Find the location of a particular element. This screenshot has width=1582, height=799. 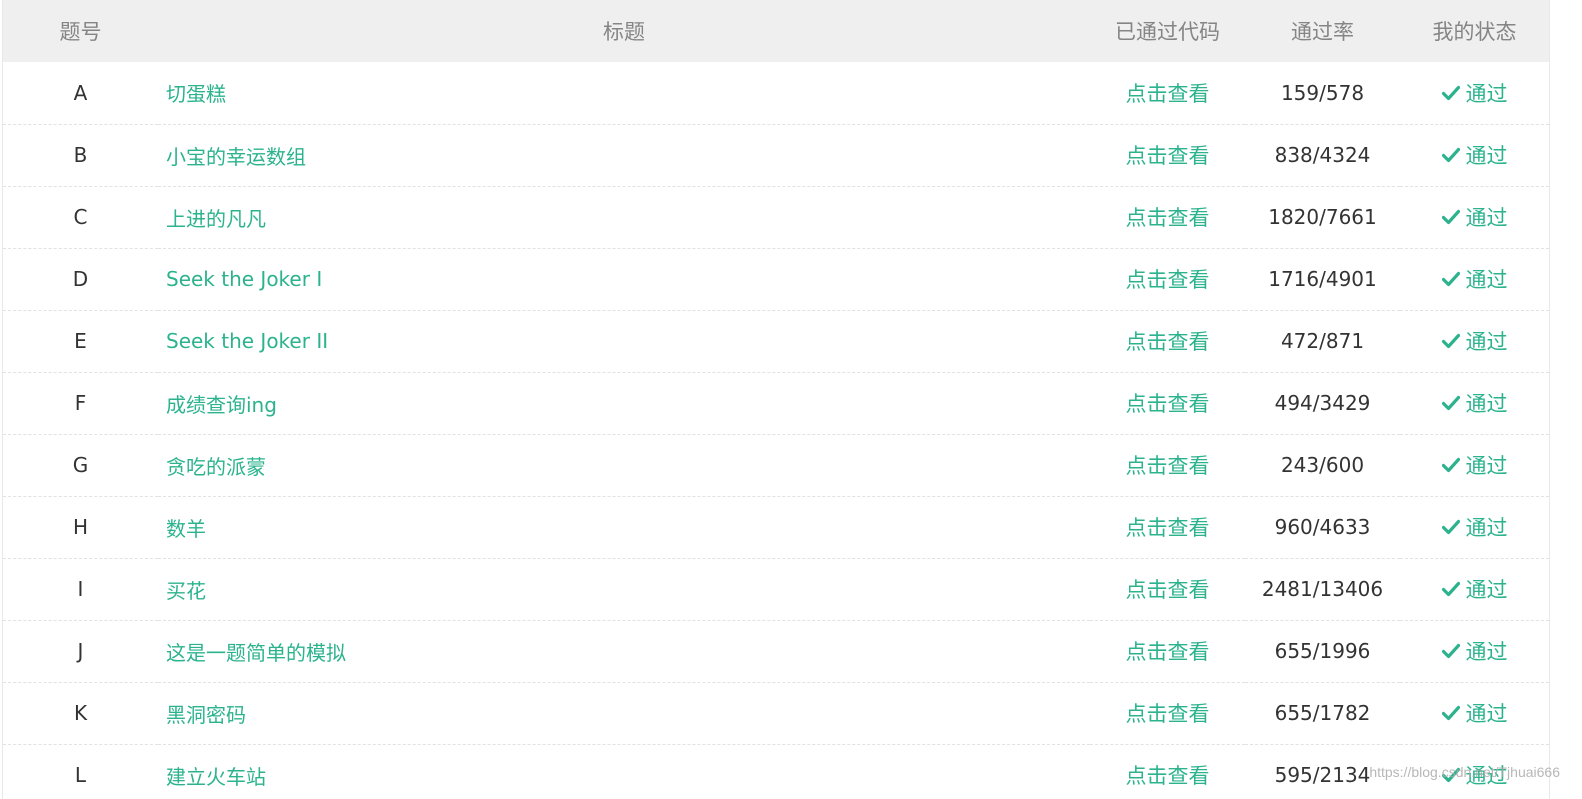

table-header-row: 题号 标题 已通过代码 通过率 我的状态 is located at coordinates (776, 31).